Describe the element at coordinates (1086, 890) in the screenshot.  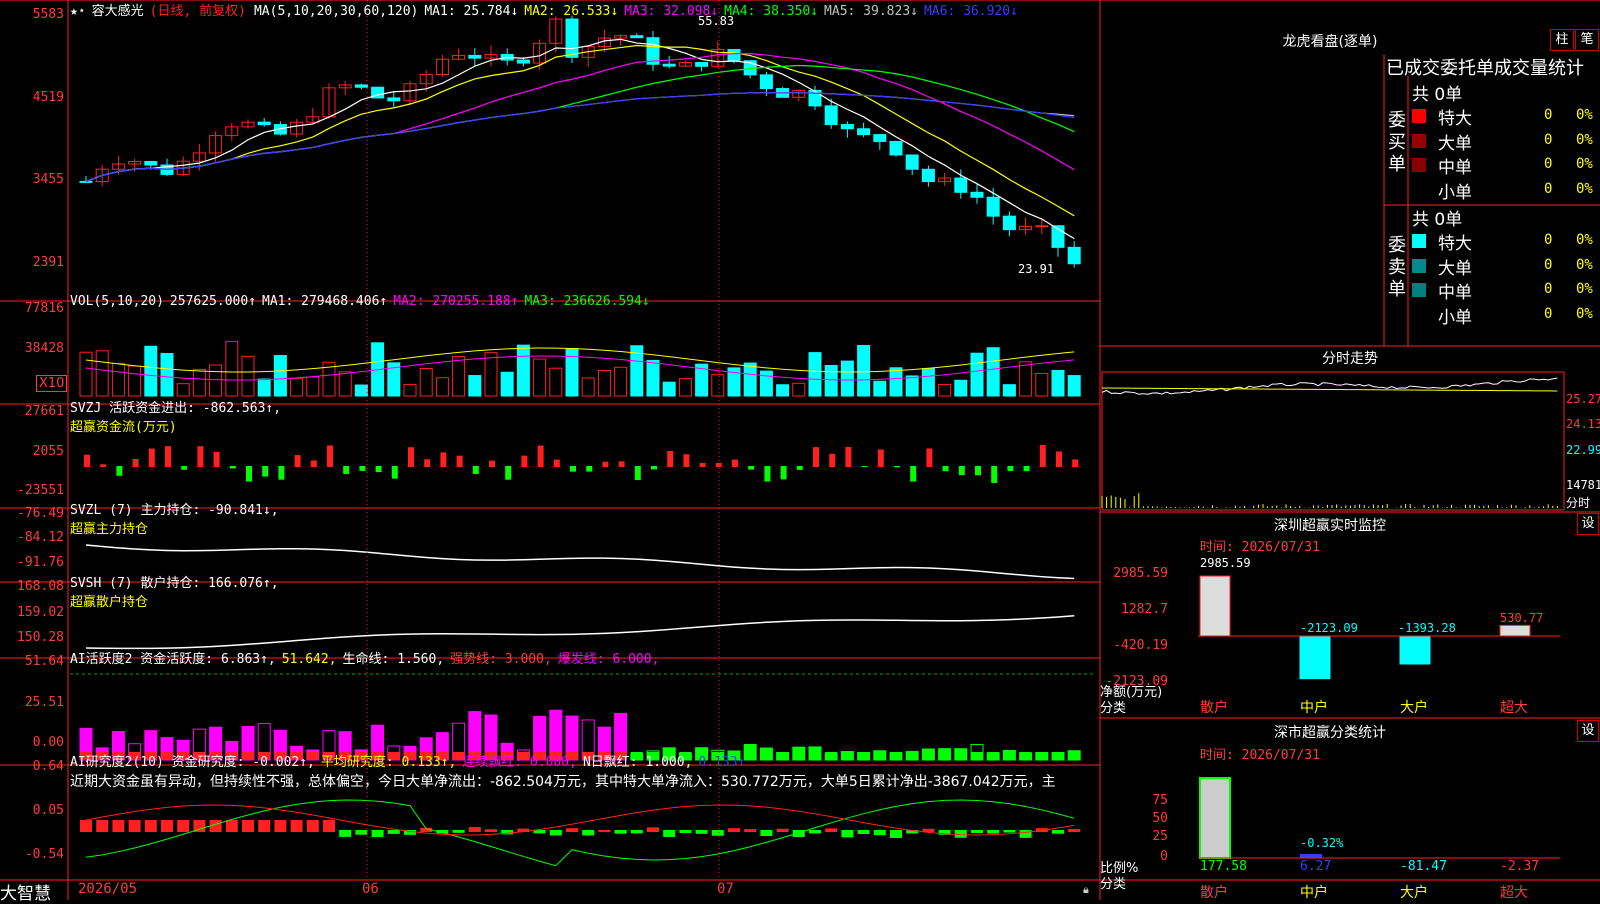
I see `lock-icon: 🔒︎` at that location.